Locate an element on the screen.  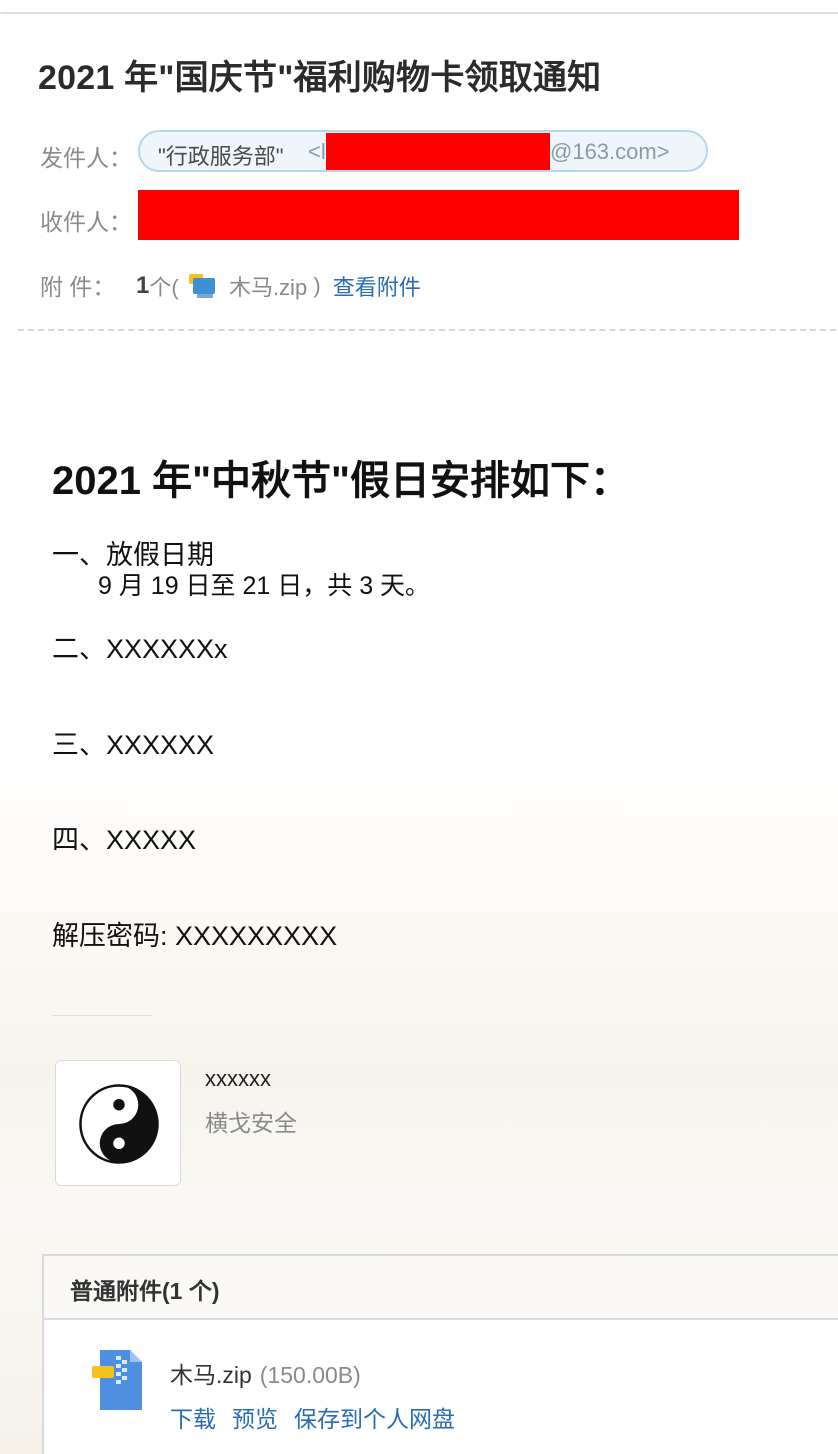
attachment-panel: 普通附件(1 个) 木马.zip (150.00B) 下载 预览 保存到个人网盘 is located at coordinates (440, 1354).